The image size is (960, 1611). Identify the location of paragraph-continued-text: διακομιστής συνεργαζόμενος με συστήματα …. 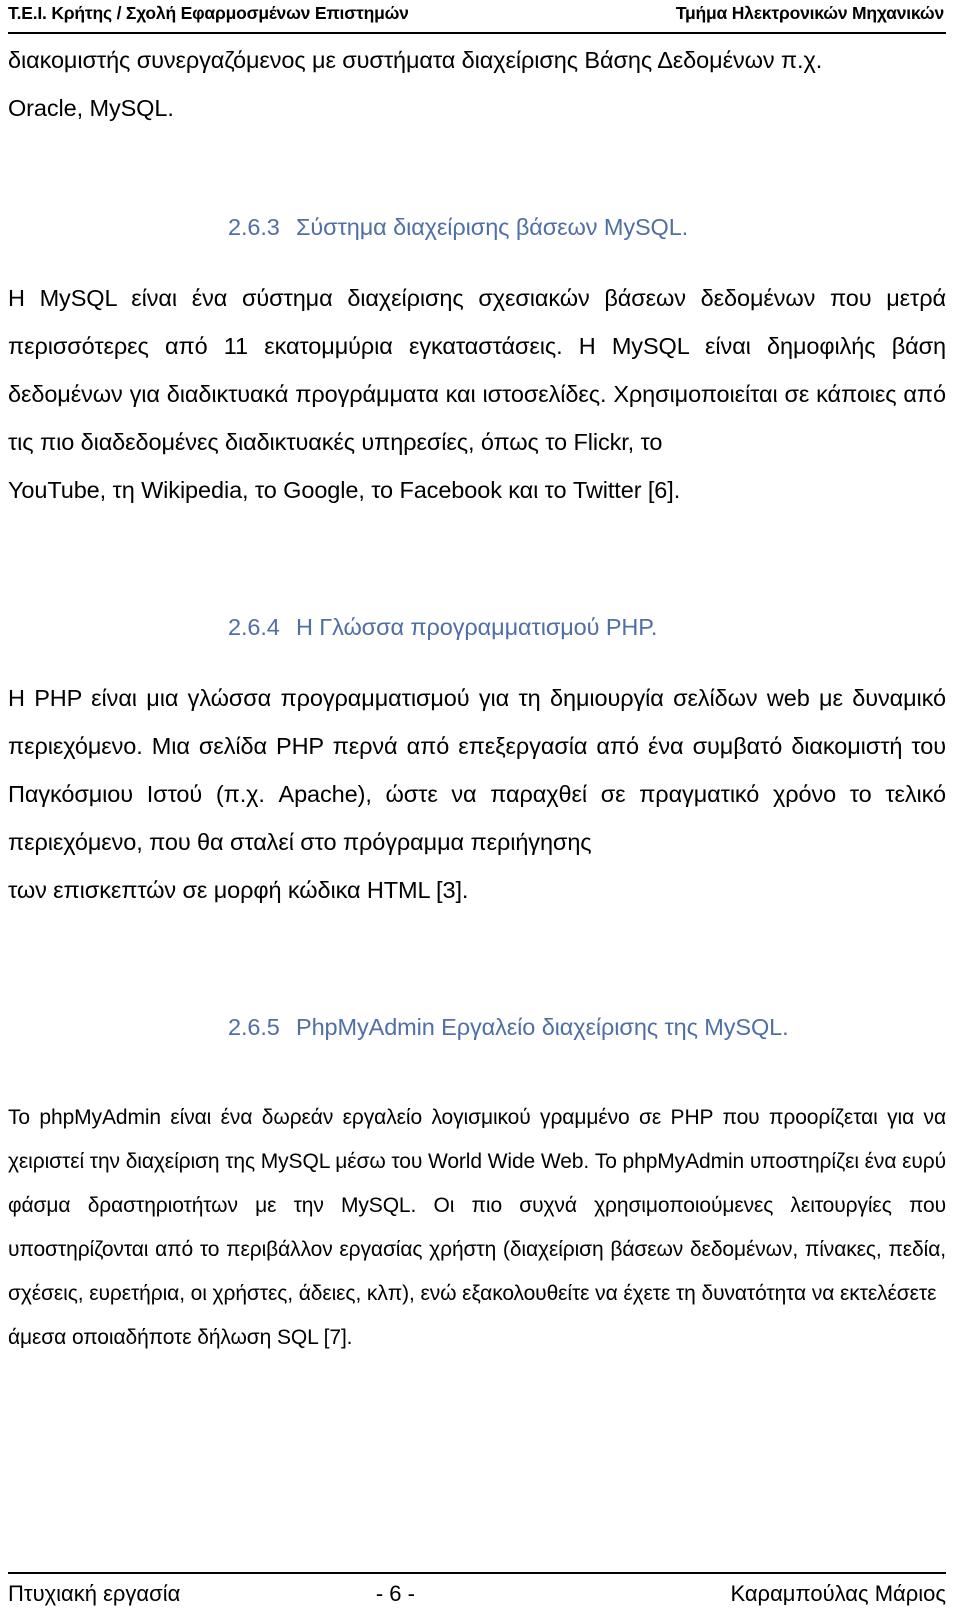
(415, 60).